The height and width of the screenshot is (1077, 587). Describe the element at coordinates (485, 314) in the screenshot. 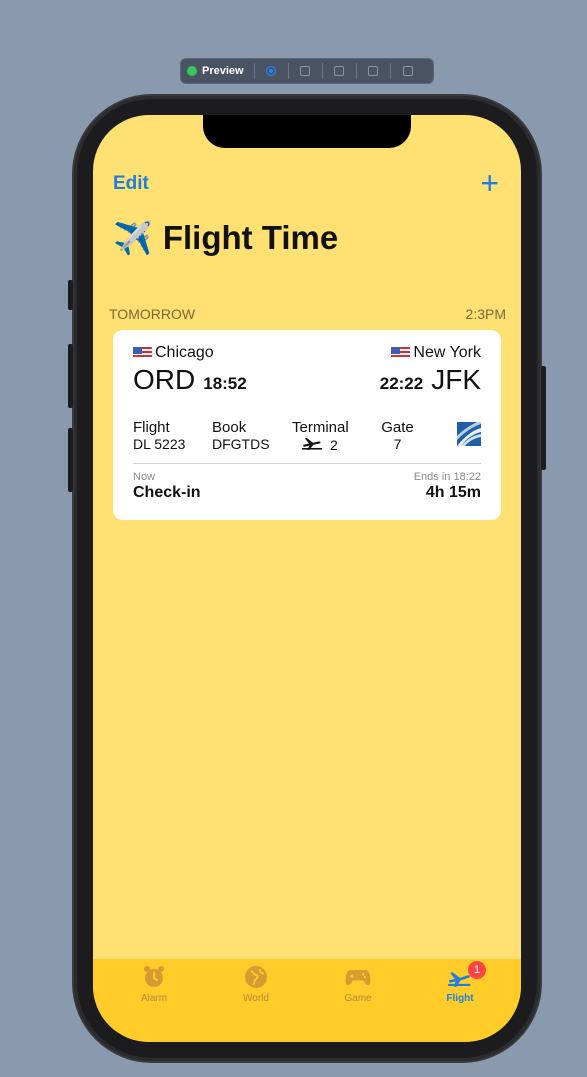

I see `section-time: 2:3PM` at that location.